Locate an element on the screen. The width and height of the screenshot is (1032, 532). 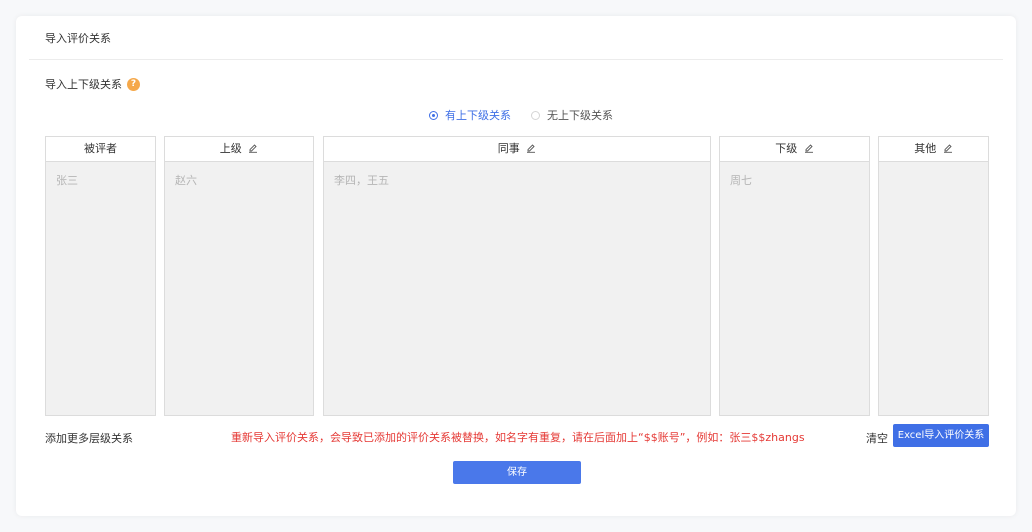
add-more-levels-link: 添加更多层级关系 is located at coordinates (89, 438).